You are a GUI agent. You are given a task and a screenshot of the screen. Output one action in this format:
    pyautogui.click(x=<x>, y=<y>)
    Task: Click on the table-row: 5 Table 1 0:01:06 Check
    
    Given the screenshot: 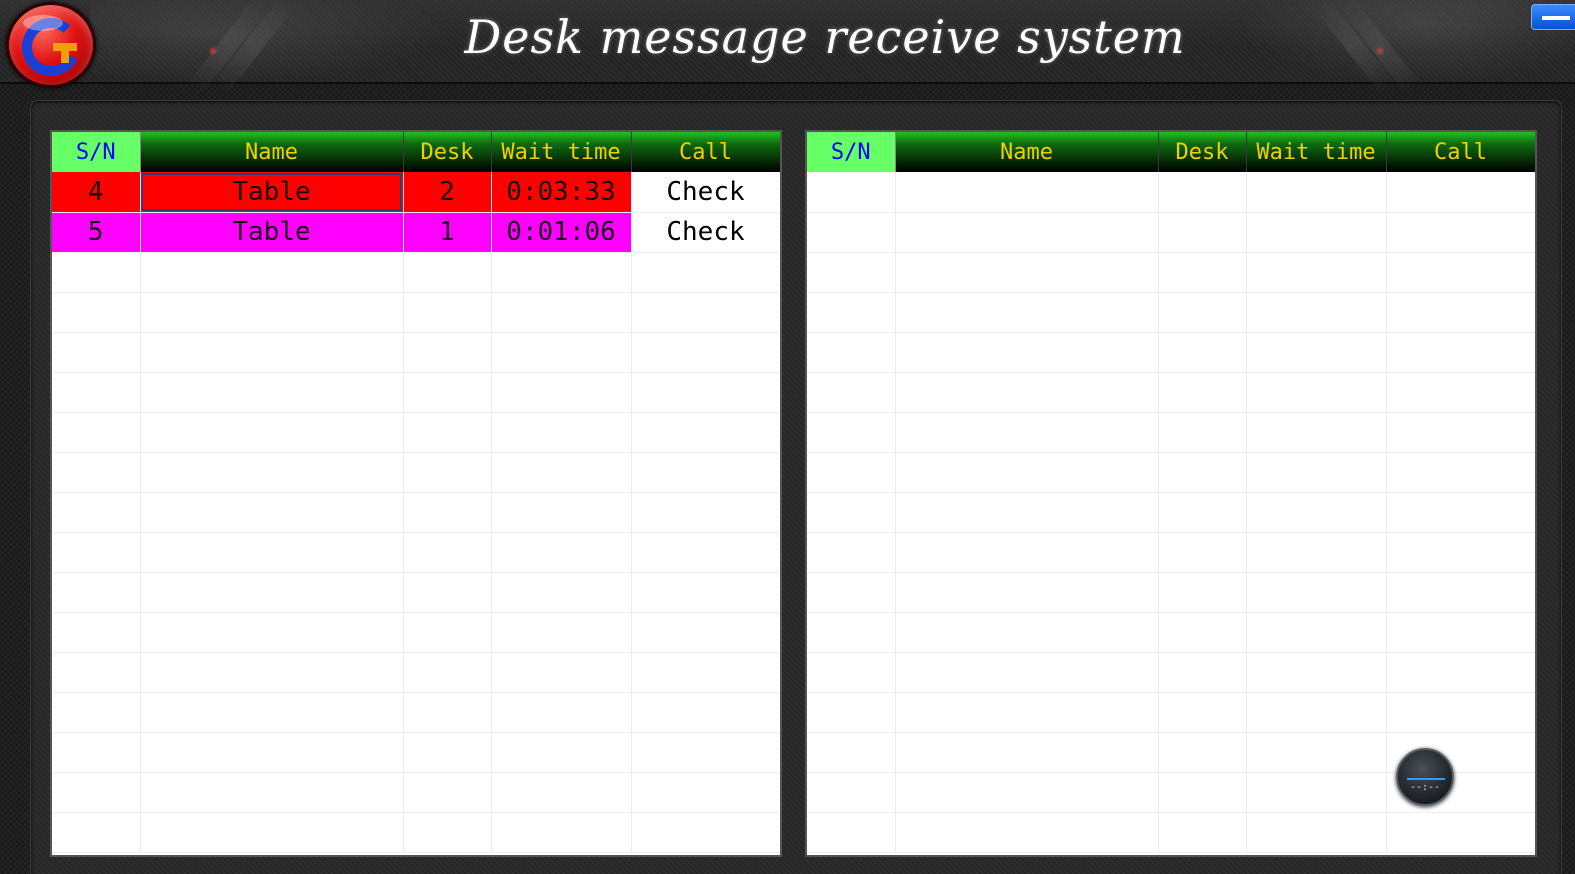 What is the action you would take?
    pyautogui.click(x=416, y=232)
    